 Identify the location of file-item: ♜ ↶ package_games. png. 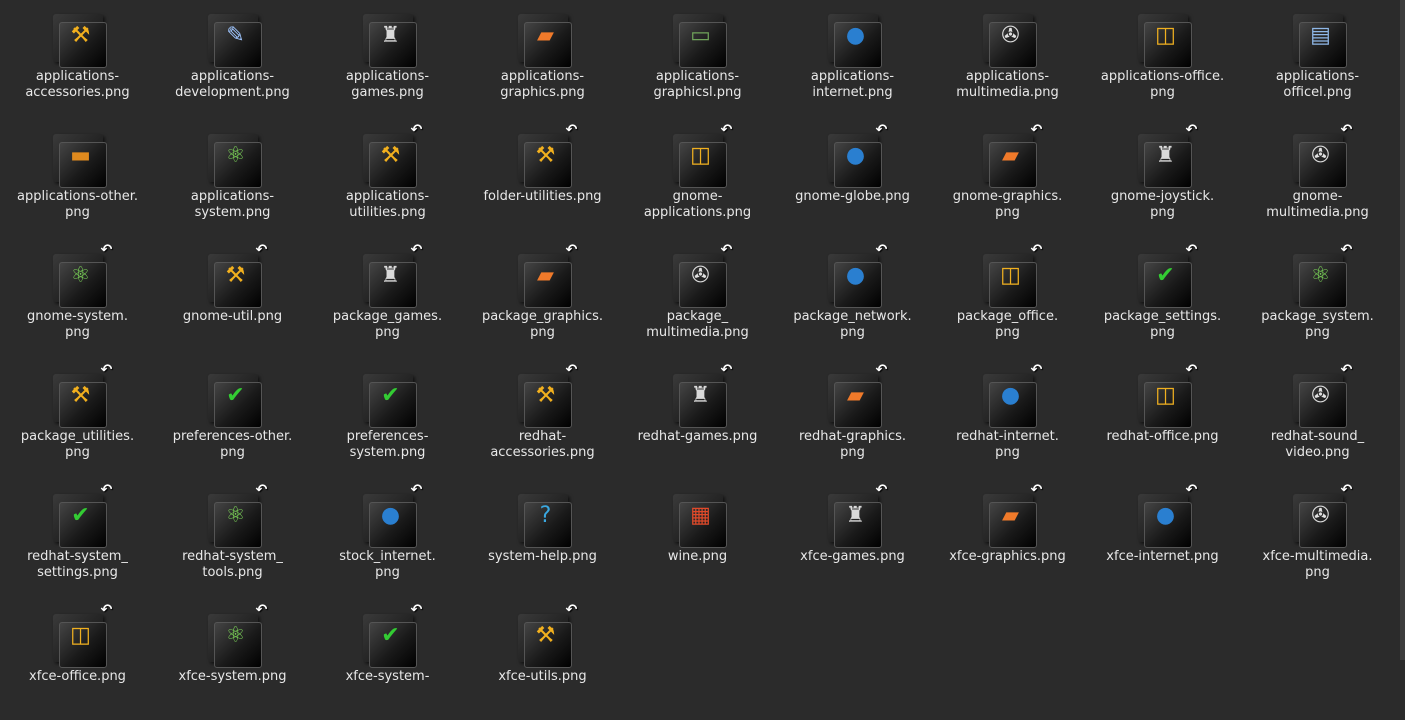
(387, 300).